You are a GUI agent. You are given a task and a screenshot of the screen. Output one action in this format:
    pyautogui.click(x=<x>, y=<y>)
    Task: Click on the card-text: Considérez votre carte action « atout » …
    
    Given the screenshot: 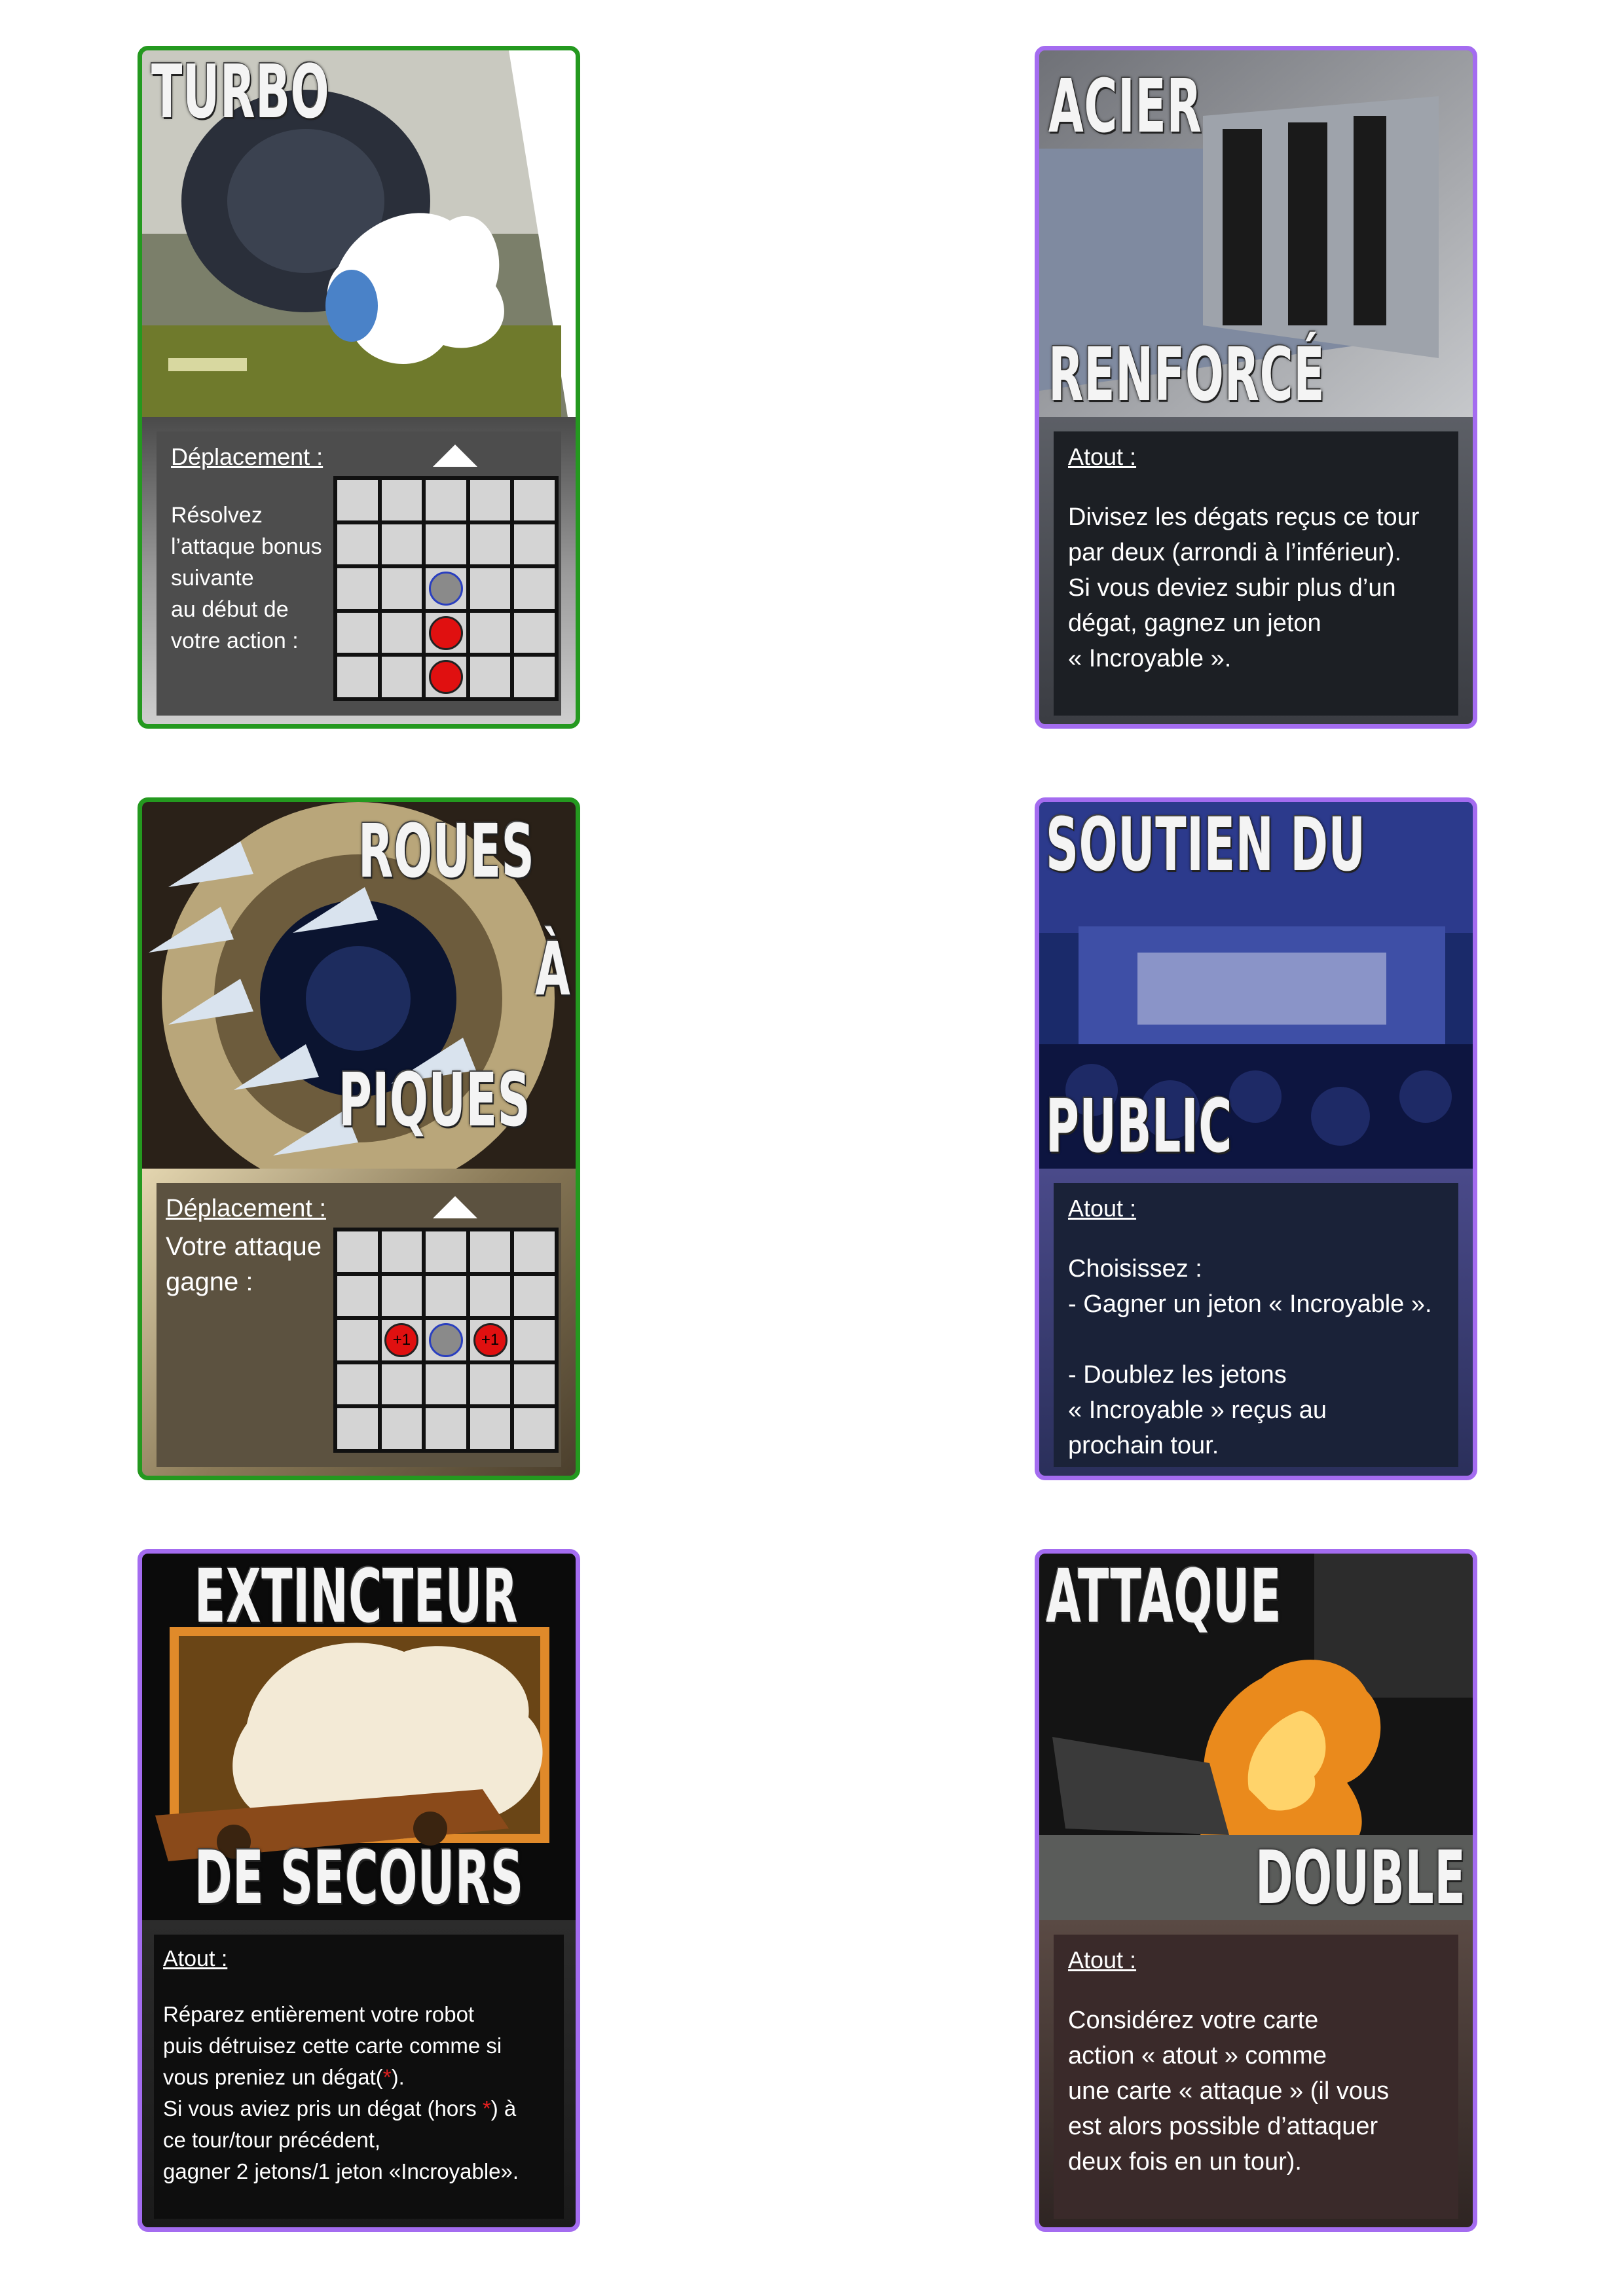 What is the action you would take?
    pyautogui.click(x=1229, y=2091)
    